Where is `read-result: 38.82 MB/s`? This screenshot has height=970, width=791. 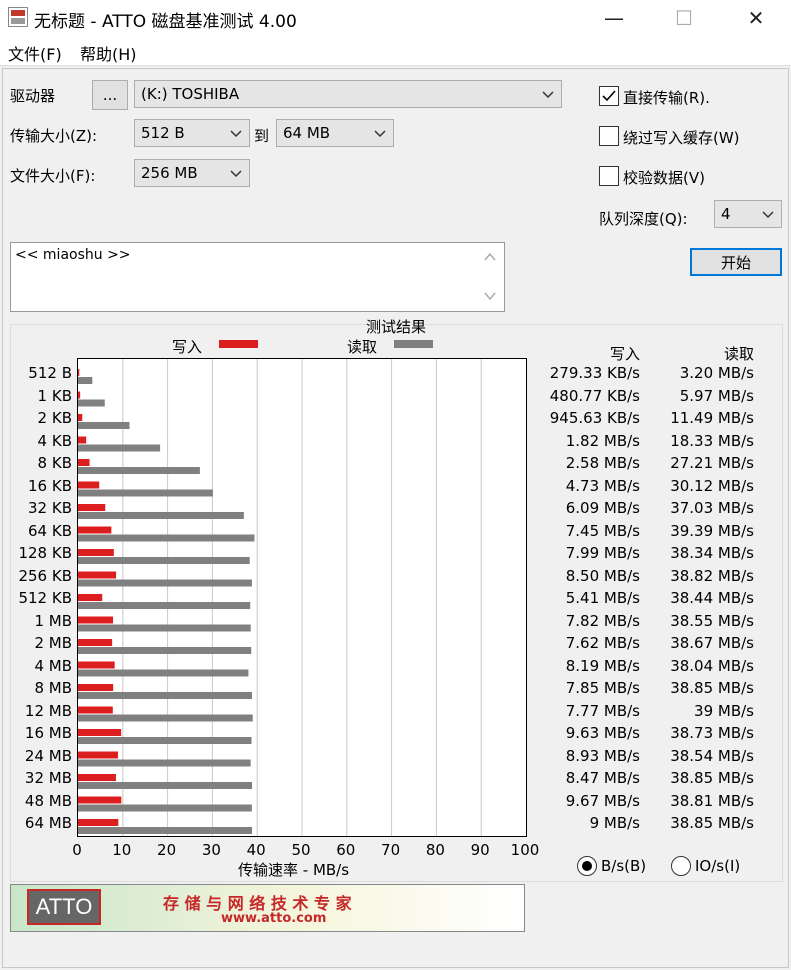
read-result: 38.82 MB/s is located at coordinates (712, 575).